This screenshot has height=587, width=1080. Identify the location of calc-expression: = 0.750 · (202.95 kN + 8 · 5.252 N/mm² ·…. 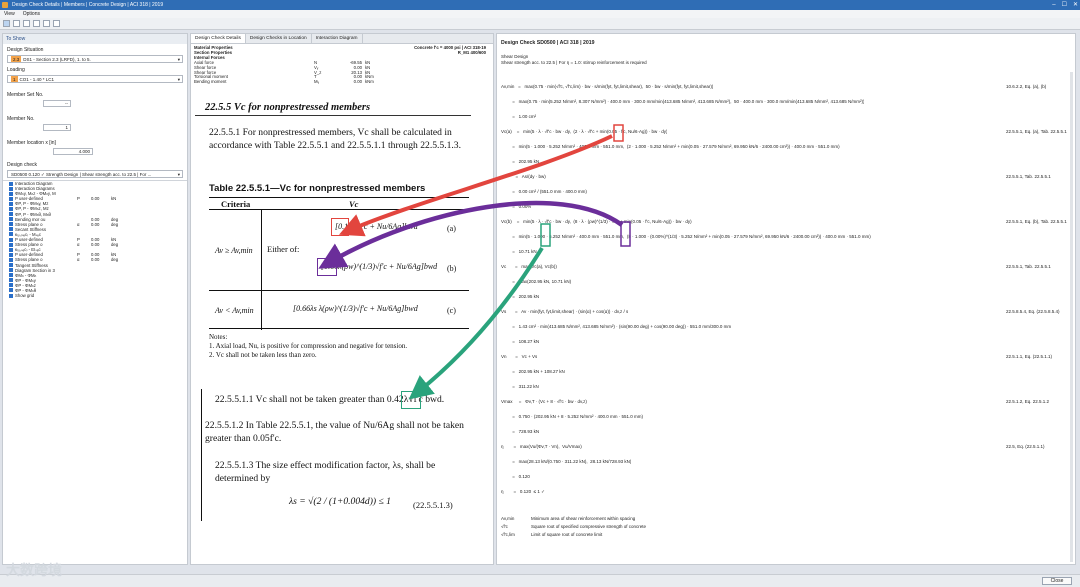
(572, 416).